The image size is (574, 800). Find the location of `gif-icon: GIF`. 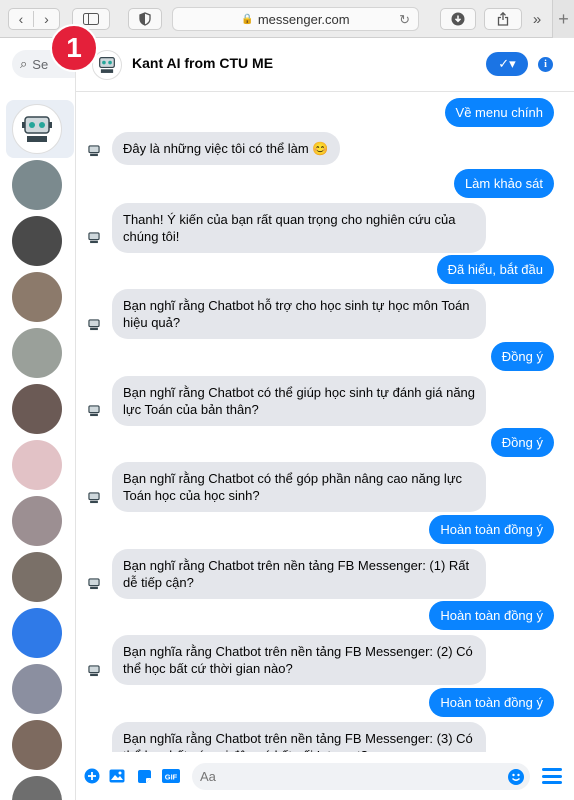

gif-icon: GIF is located at coordinates (171, 776).